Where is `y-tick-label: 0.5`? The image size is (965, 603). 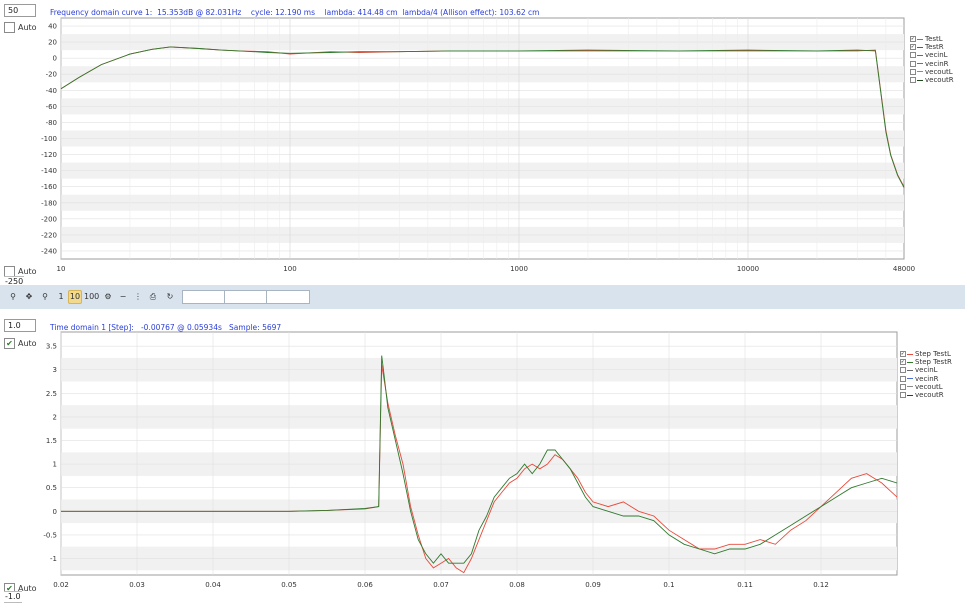 y-tick-label: 0.5 is located at coordinates (51, 488).